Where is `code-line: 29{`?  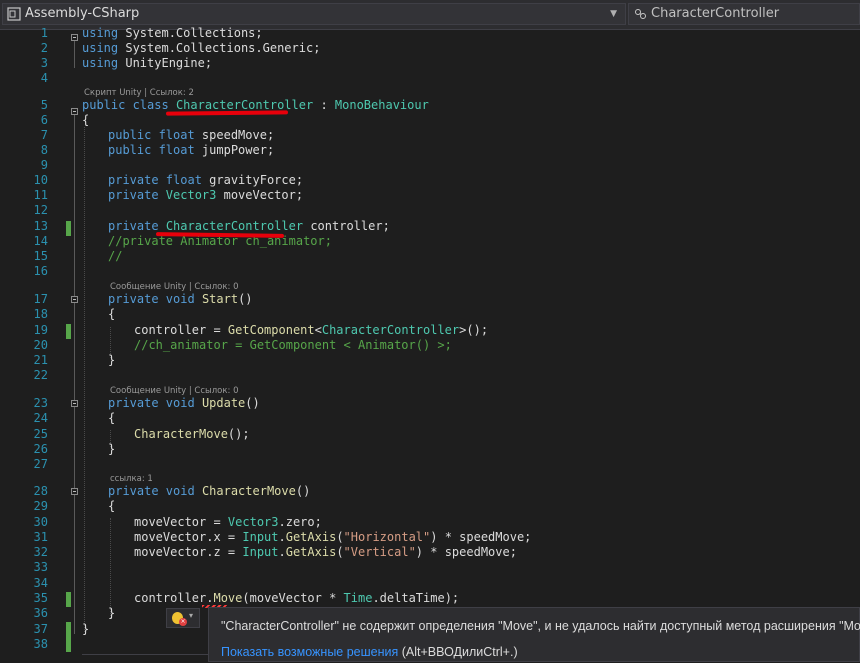
code-line: 29{ is located at coordinates (74, 506).